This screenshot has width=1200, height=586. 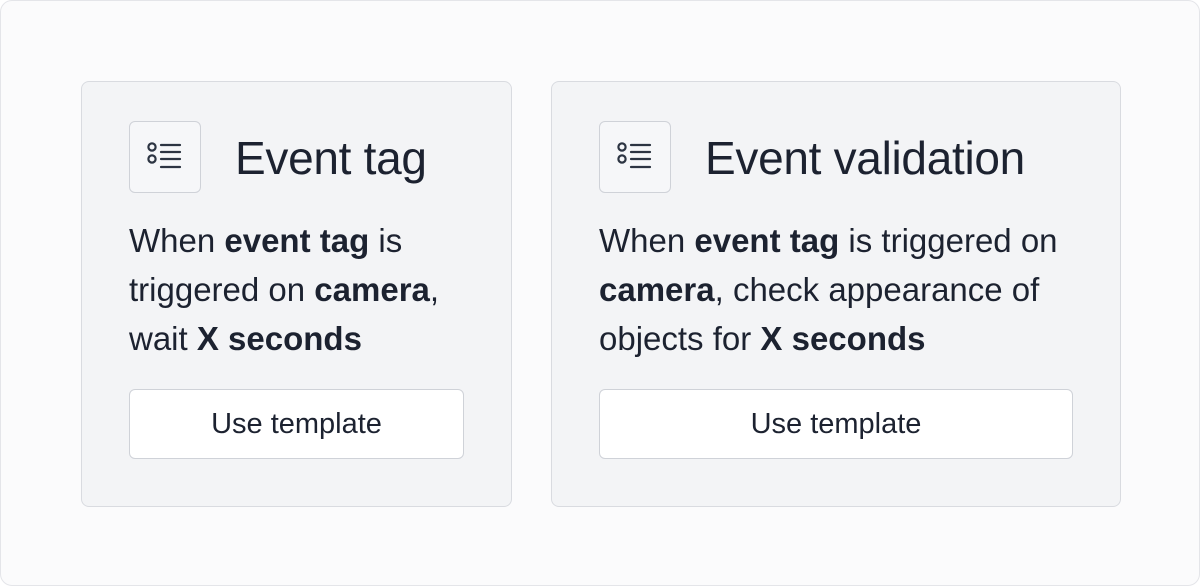 I want to click on description-text: is triggered on, so click(x=948, y=240).